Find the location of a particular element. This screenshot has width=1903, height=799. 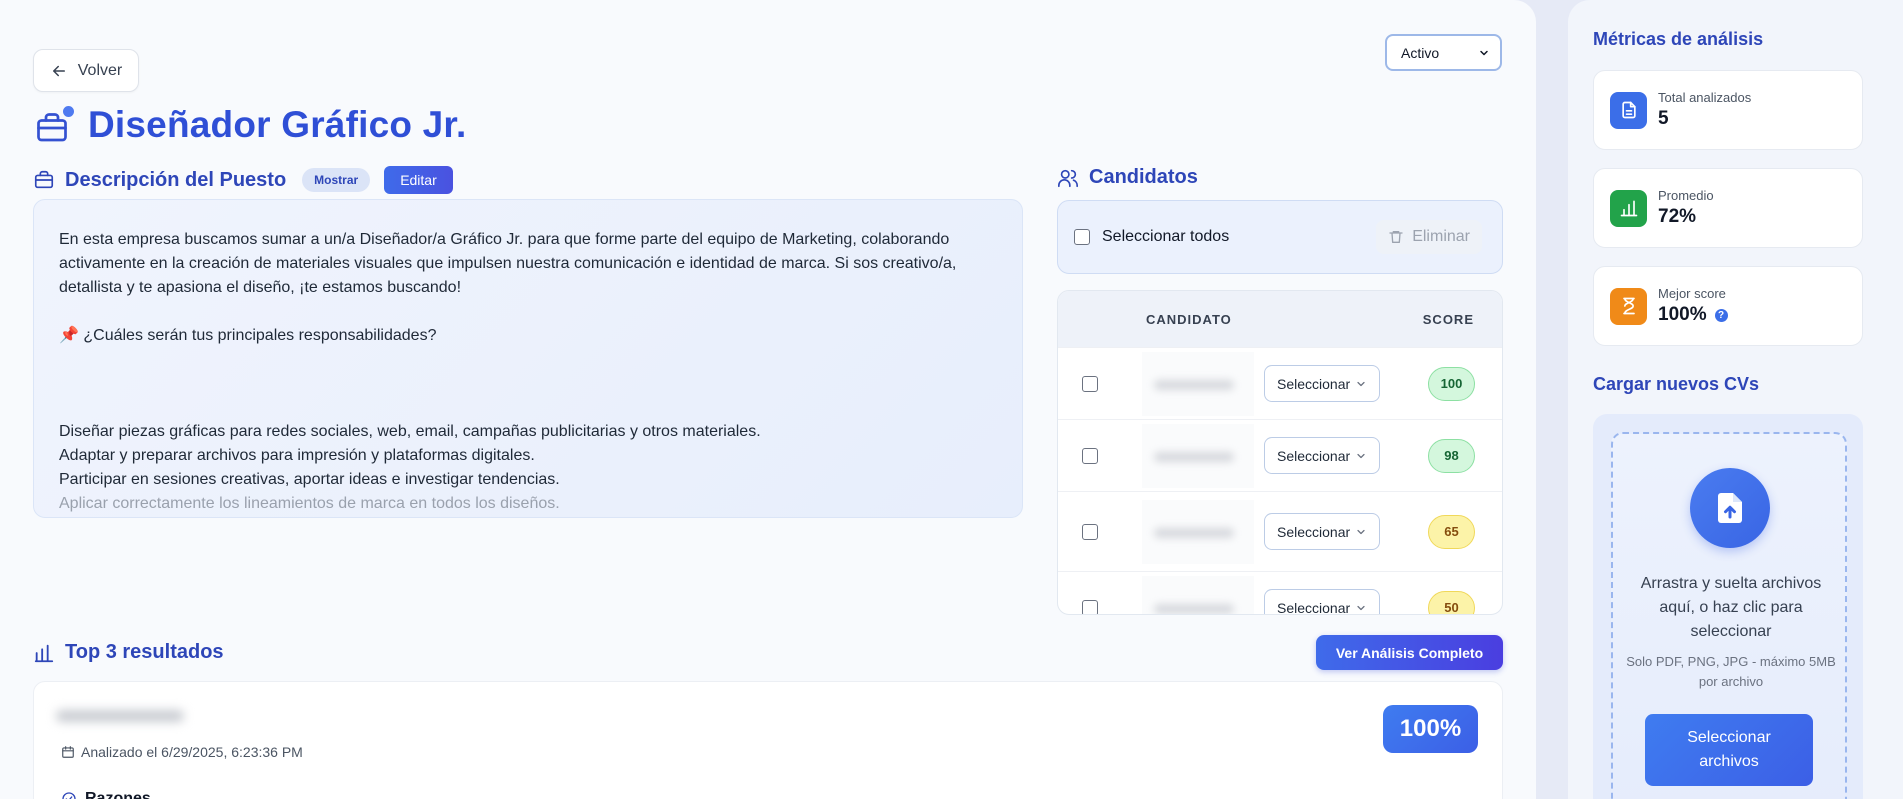

candidates-title: Candidatos is located at coordinates (1143, 177).